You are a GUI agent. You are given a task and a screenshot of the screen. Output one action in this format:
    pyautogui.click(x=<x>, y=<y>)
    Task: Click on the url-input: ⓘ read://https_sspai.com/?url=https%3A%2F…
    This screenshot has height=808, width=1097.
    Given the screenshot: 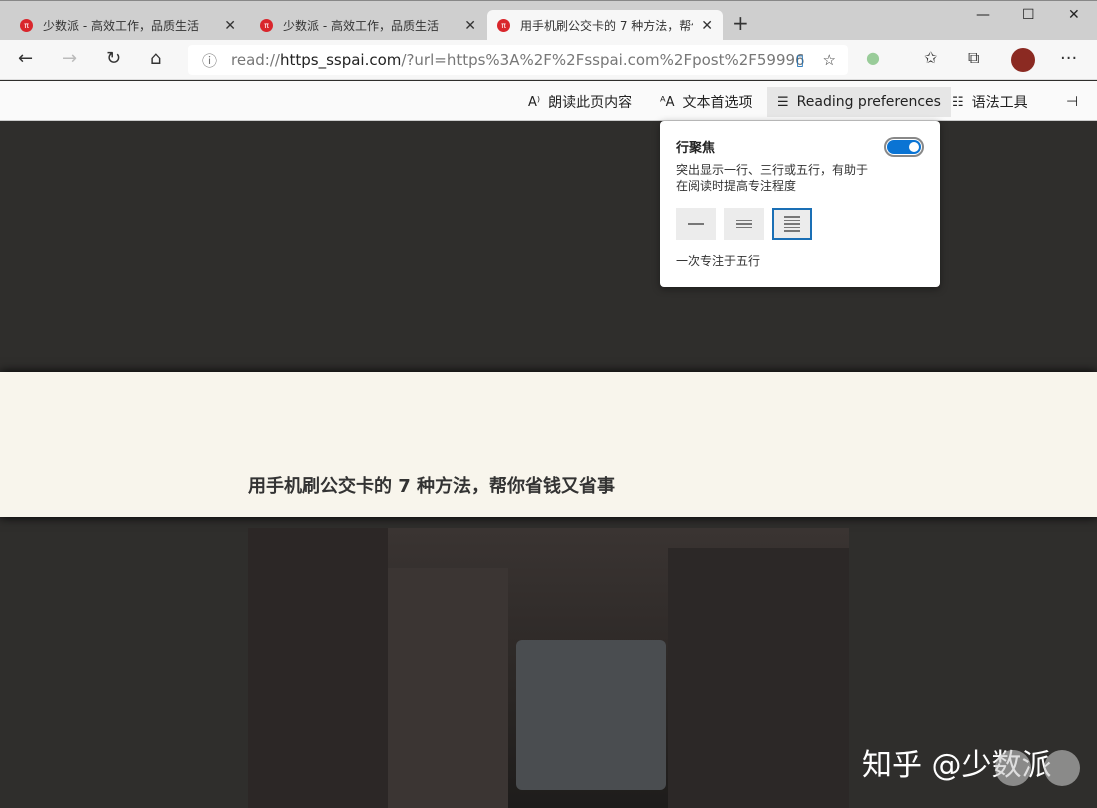 What is the action you would take?
    pyautogui.click(x=518, y=60)
    